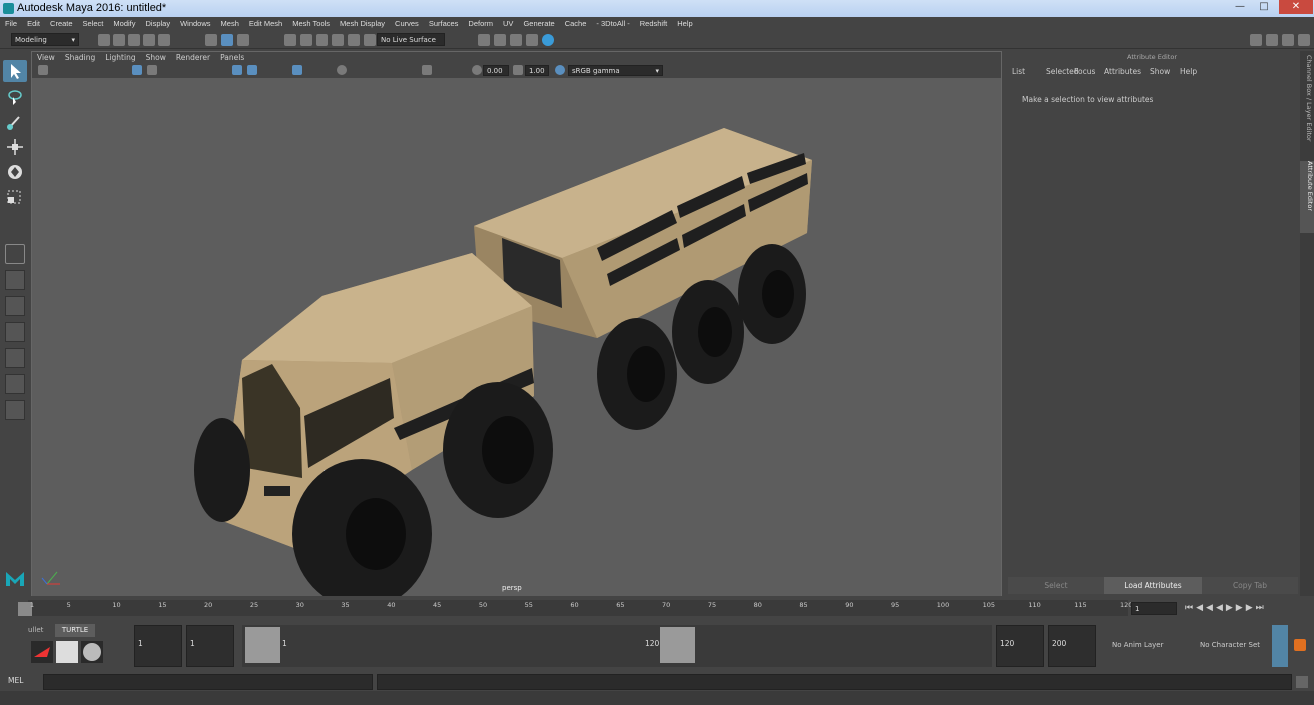  Describe the element at coordinates (211, 40) in the screenshot. I see `select-hierarchy-icon` at that location.